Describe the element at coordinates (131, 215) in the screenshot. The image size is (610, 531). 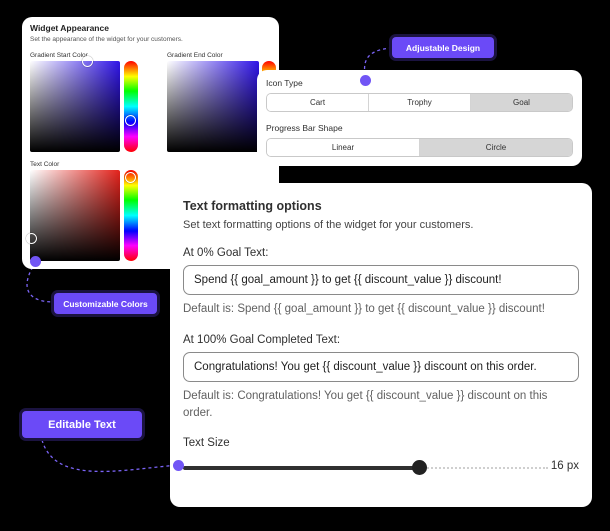
I see `text-color-hue-slider` at that location.